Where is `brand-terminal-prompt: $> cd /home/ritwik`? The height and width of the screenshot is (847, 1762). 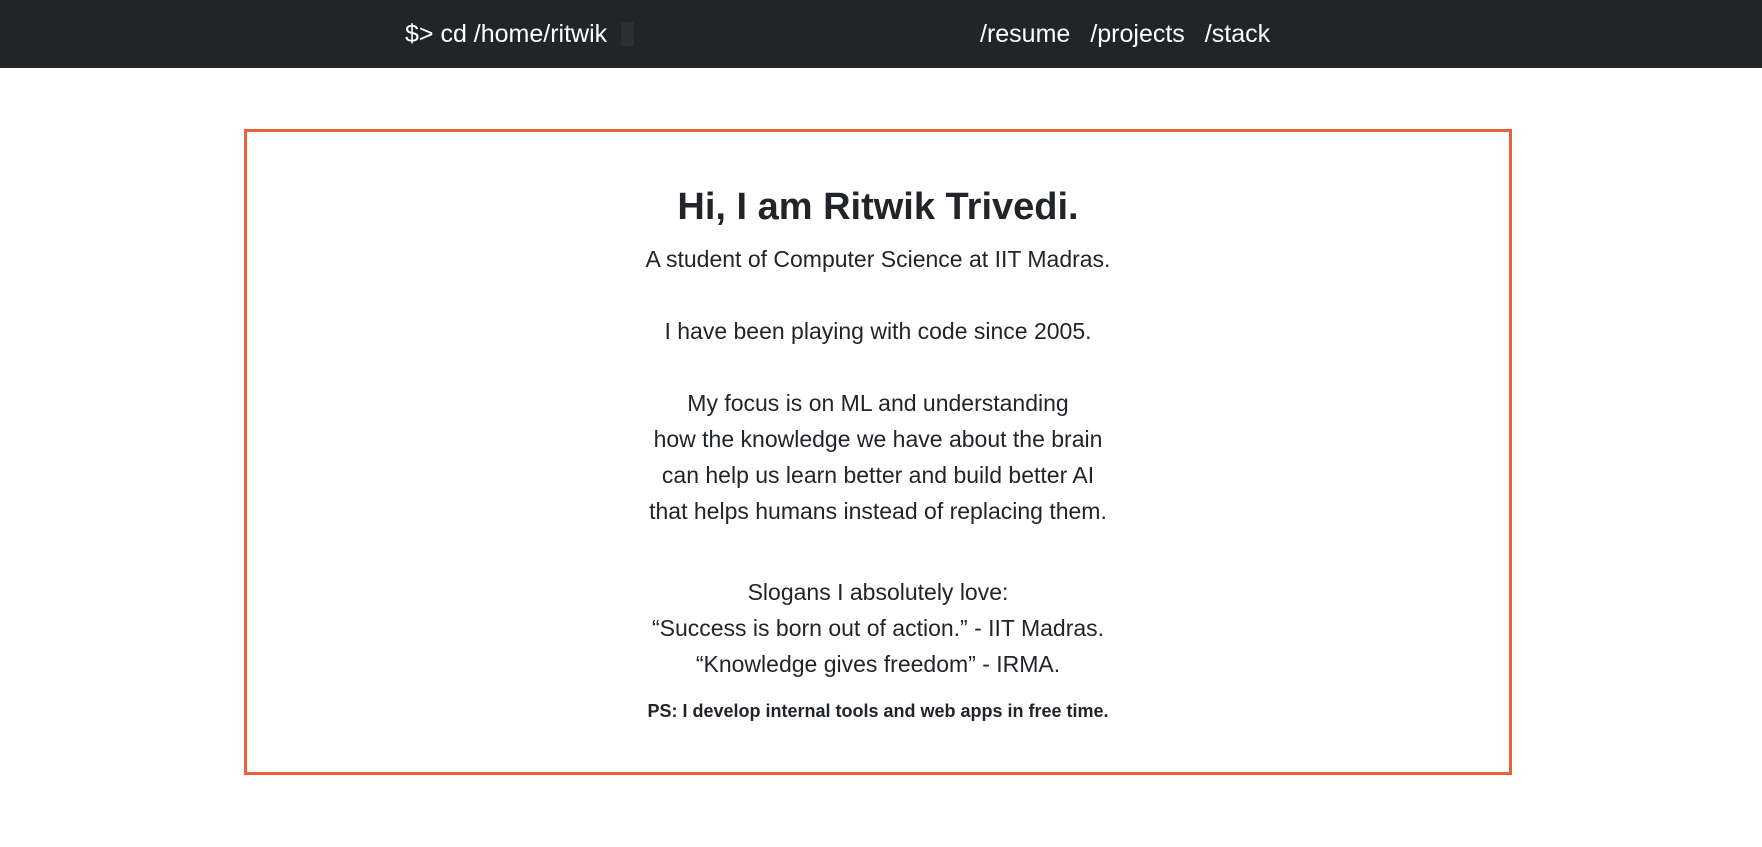 brand-terminal-prompt: $> cd /home/ritwik is located at coordinates (520, 34).